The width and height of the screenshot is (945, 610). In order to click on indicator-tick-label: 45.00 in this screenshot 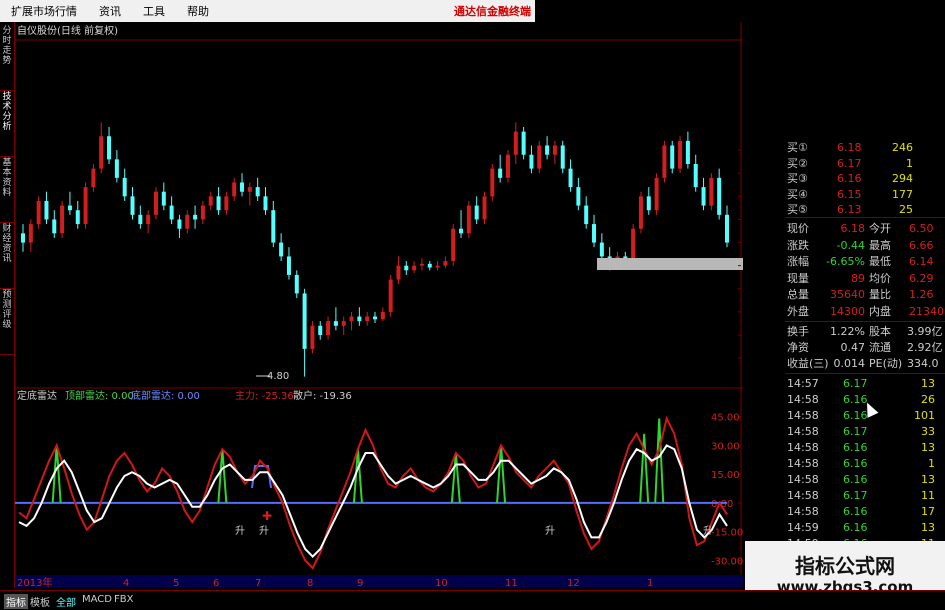, I will do `click(725, 418)`.